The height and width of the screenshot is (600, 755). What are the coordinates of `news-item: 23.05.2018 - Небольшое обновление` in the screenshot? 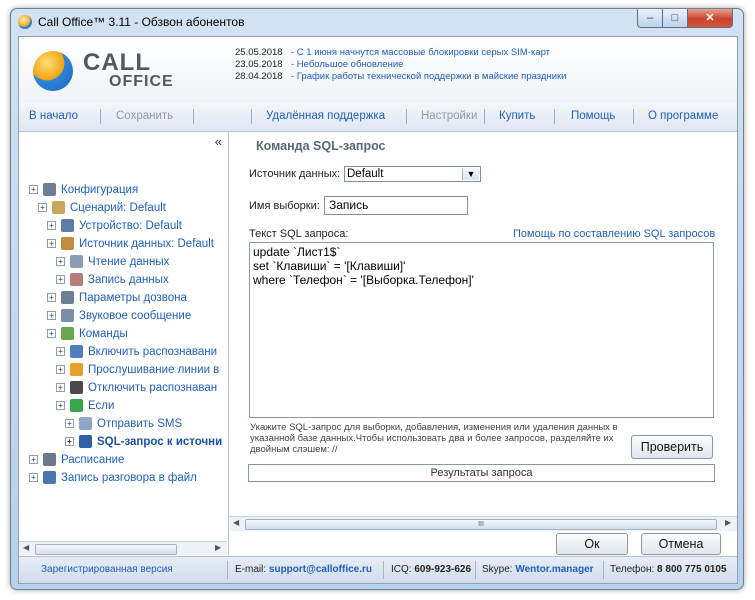 It's located at (400, 65).